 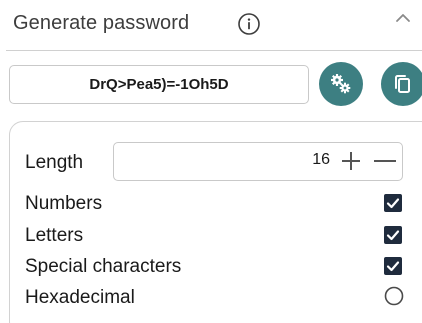 I want to click on length-value: 16, so click(x=315, y=160).